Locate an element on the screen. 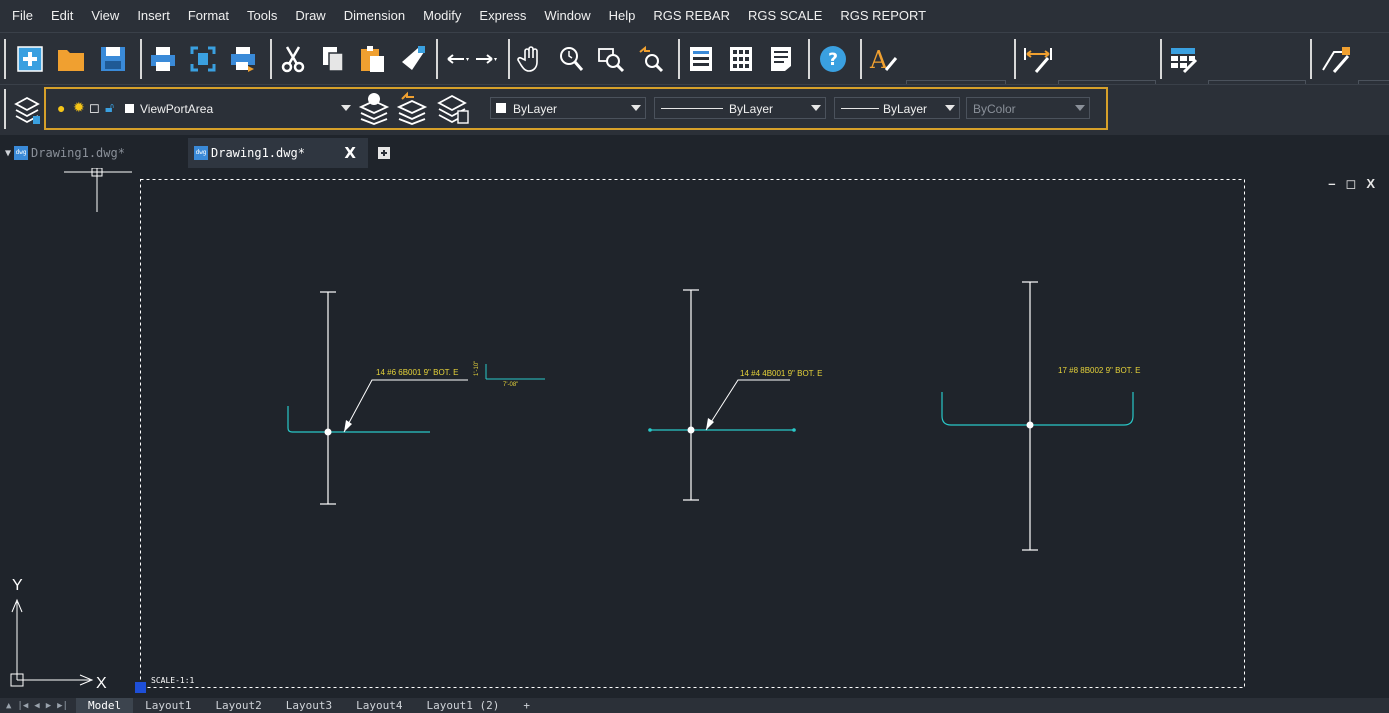 The width and height of the screenshot is (1389, 713). cut-button is located at coordinates (293, 59).